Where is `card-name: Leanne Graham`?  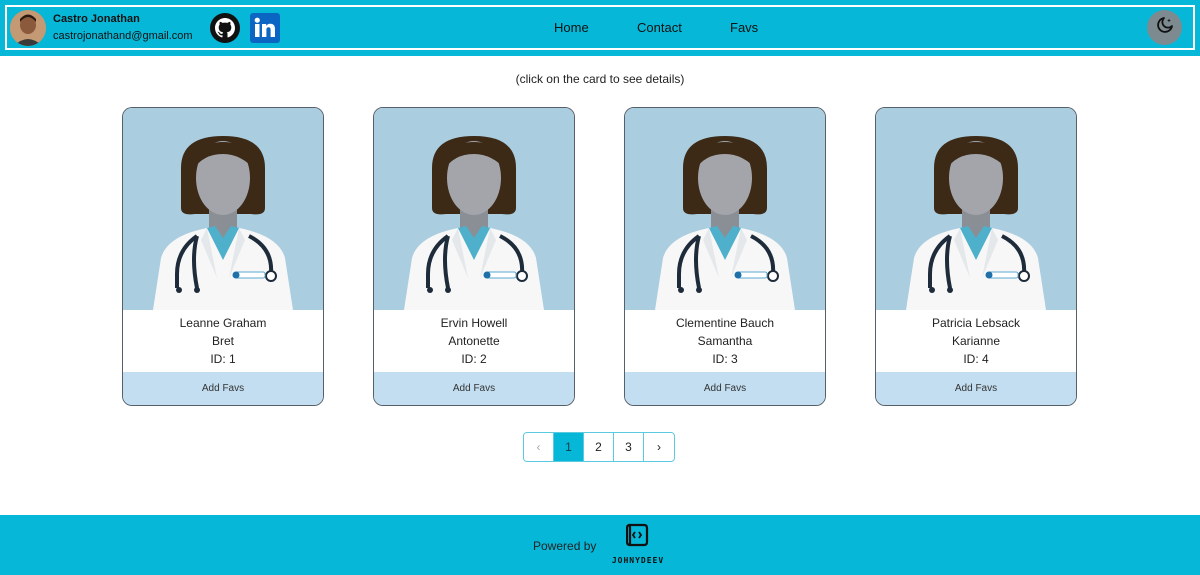
card-name: Leanne Graham is located at coordinates (223, 323).